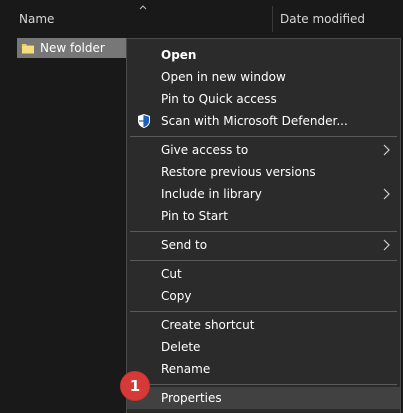 This screenshot has width=403, height=413. What do you see at coordinates (263, 245) in the screenshot?
I see `menu-item-send-to: Send to` at bounding box center [263, 245].